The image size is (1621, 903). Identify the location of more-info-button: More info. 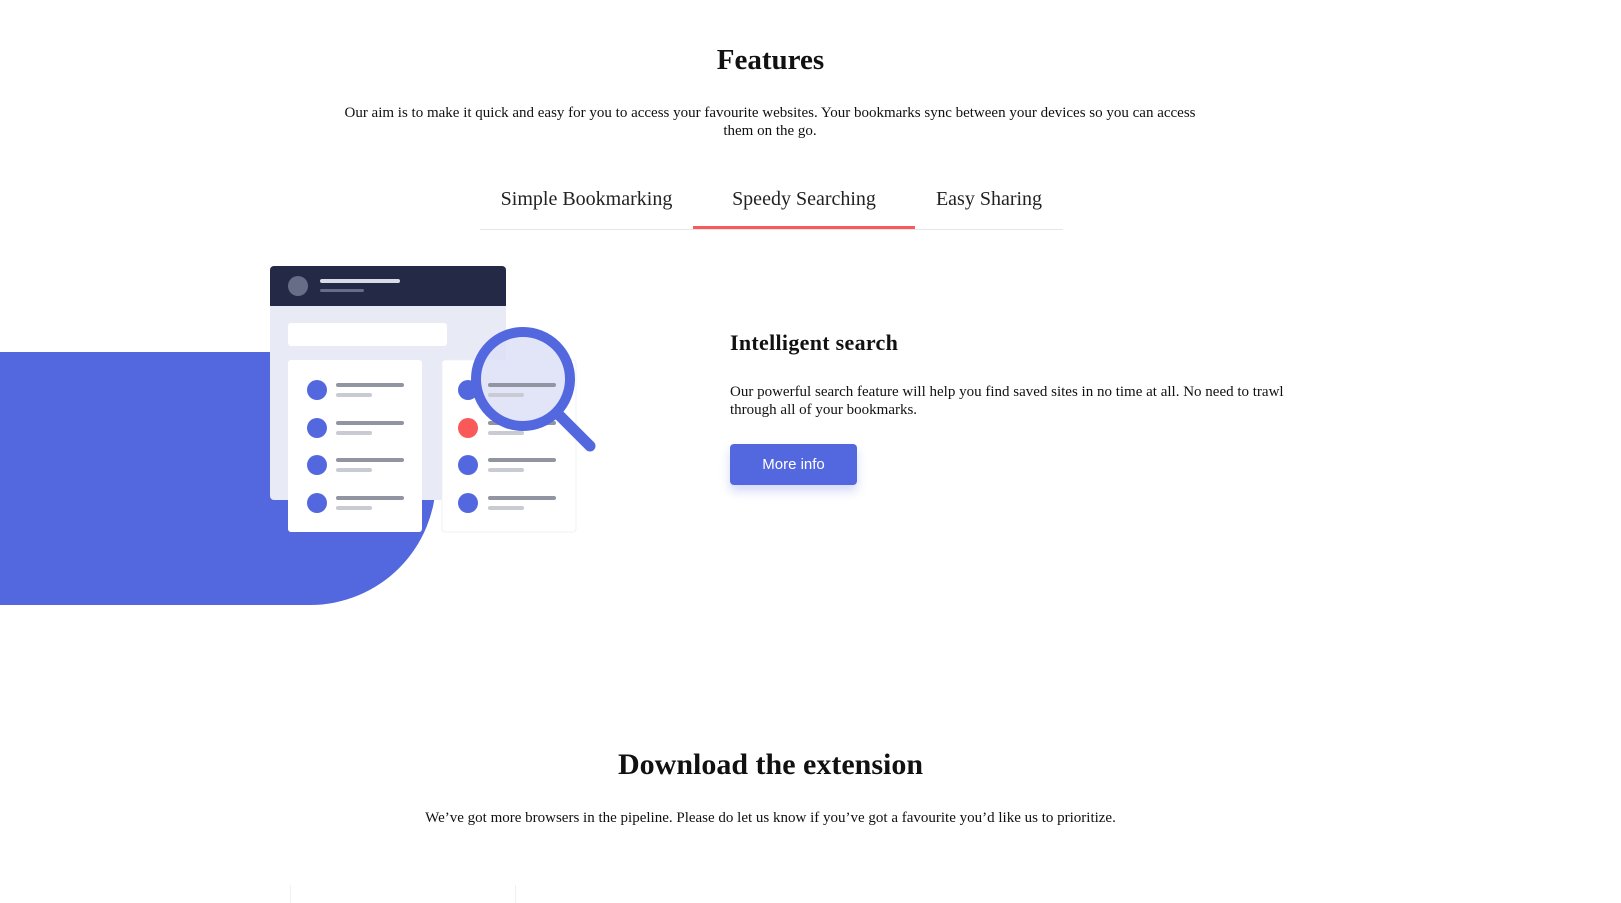
(793, 464).